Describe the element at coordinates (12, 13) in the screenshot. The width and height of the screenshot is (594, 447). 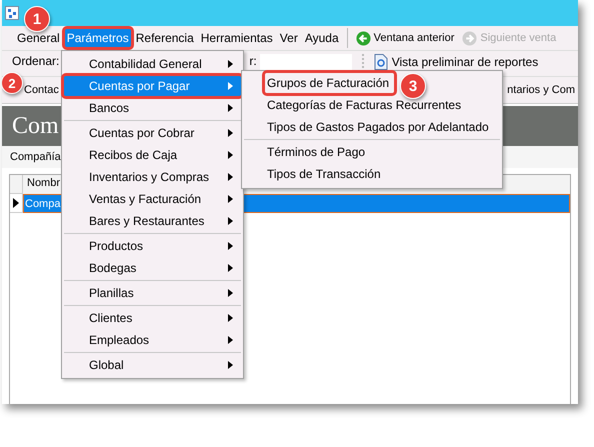
I see `app-icon` at that location.